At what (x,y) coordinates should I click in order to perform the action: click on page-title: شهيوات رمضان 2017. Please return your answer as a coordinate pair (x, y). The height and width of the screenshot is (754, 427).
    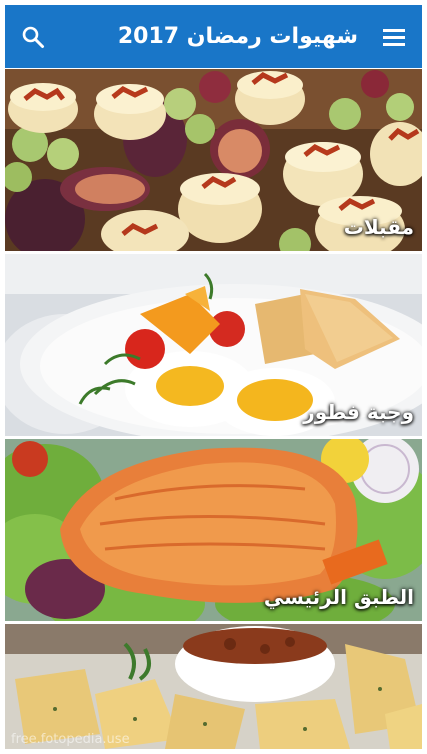
    Looking at the image, I should click on (237, 36).